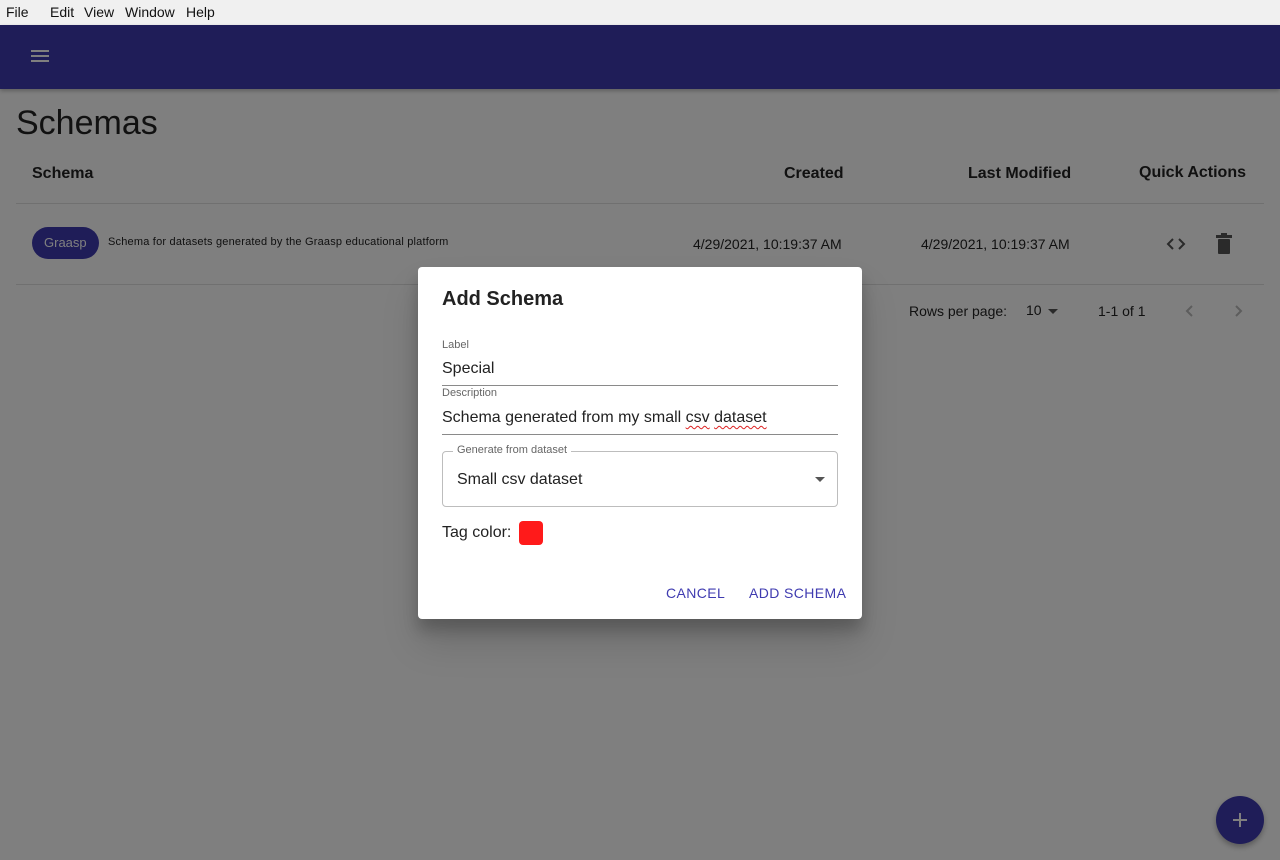 The height and width of the screenshot is (860, 1280). I want to click on dialog-title: Add Schema, so click(503, 299).